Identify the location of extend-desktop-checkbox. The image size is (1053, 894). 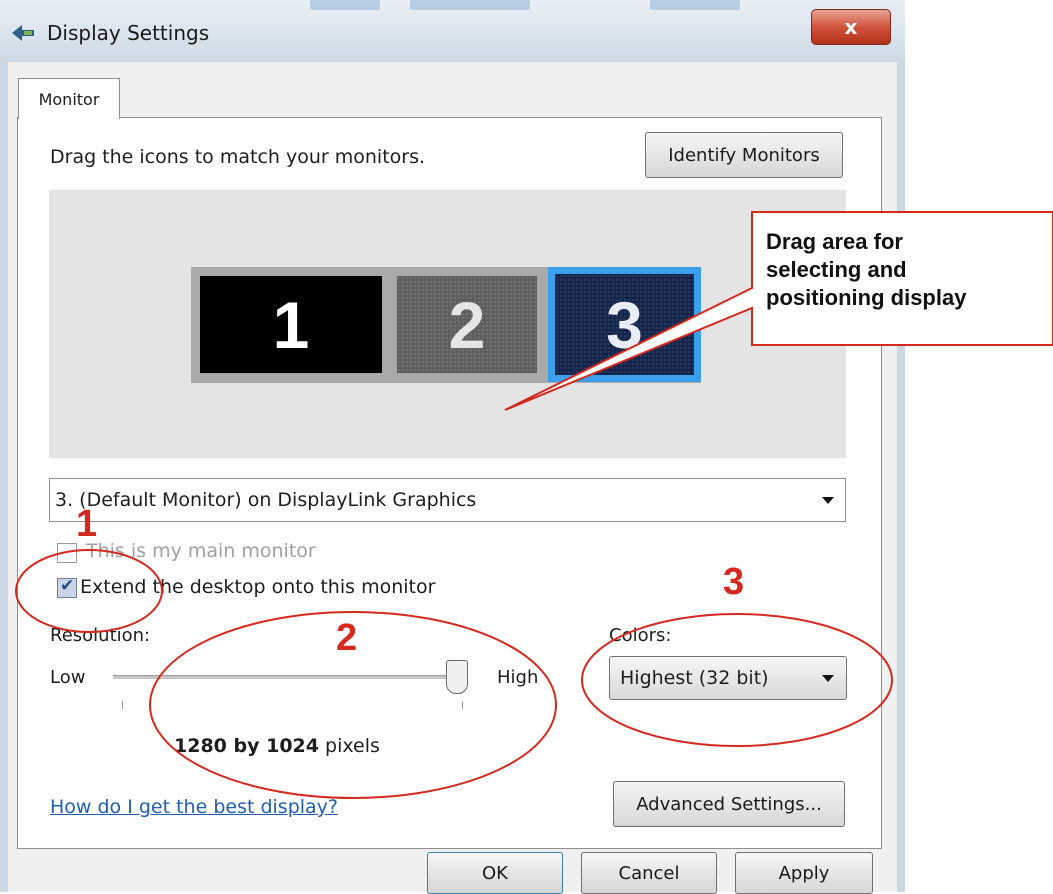
(67, 587).